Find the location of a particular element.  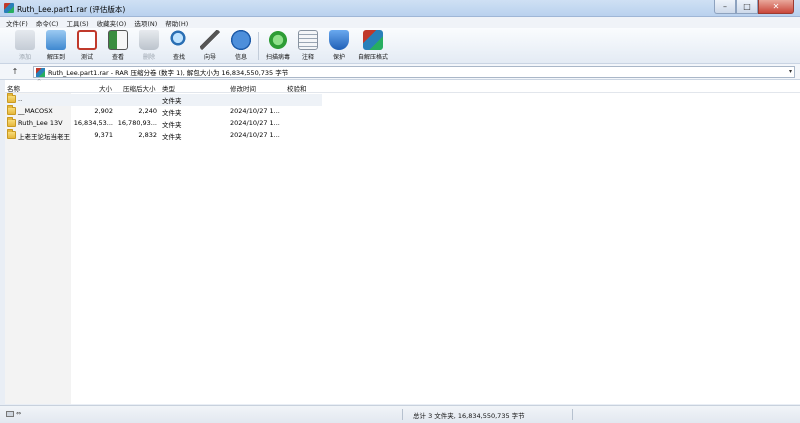

column-size: 大小 is located at coordinates (105, 88).